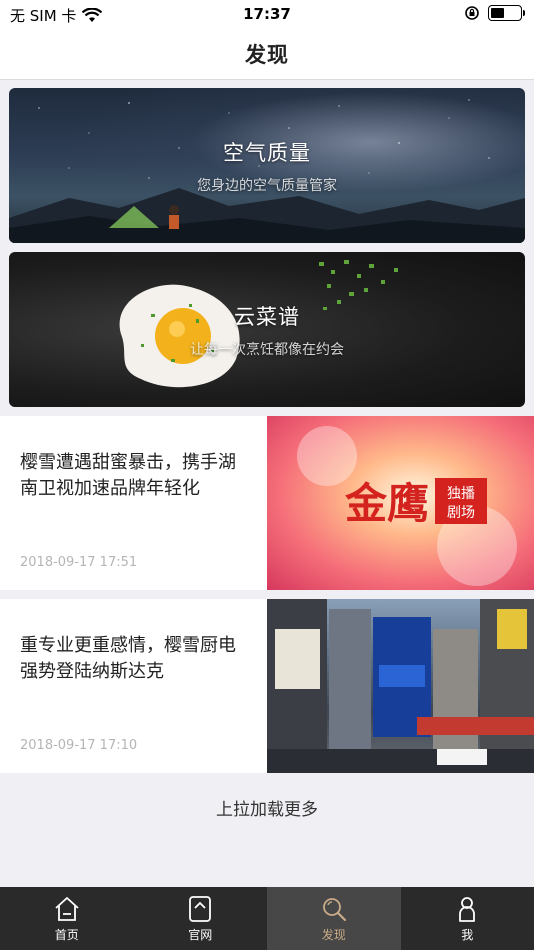  I want to click on load-more-hint: 上拉加载更多, so click(267, 810).